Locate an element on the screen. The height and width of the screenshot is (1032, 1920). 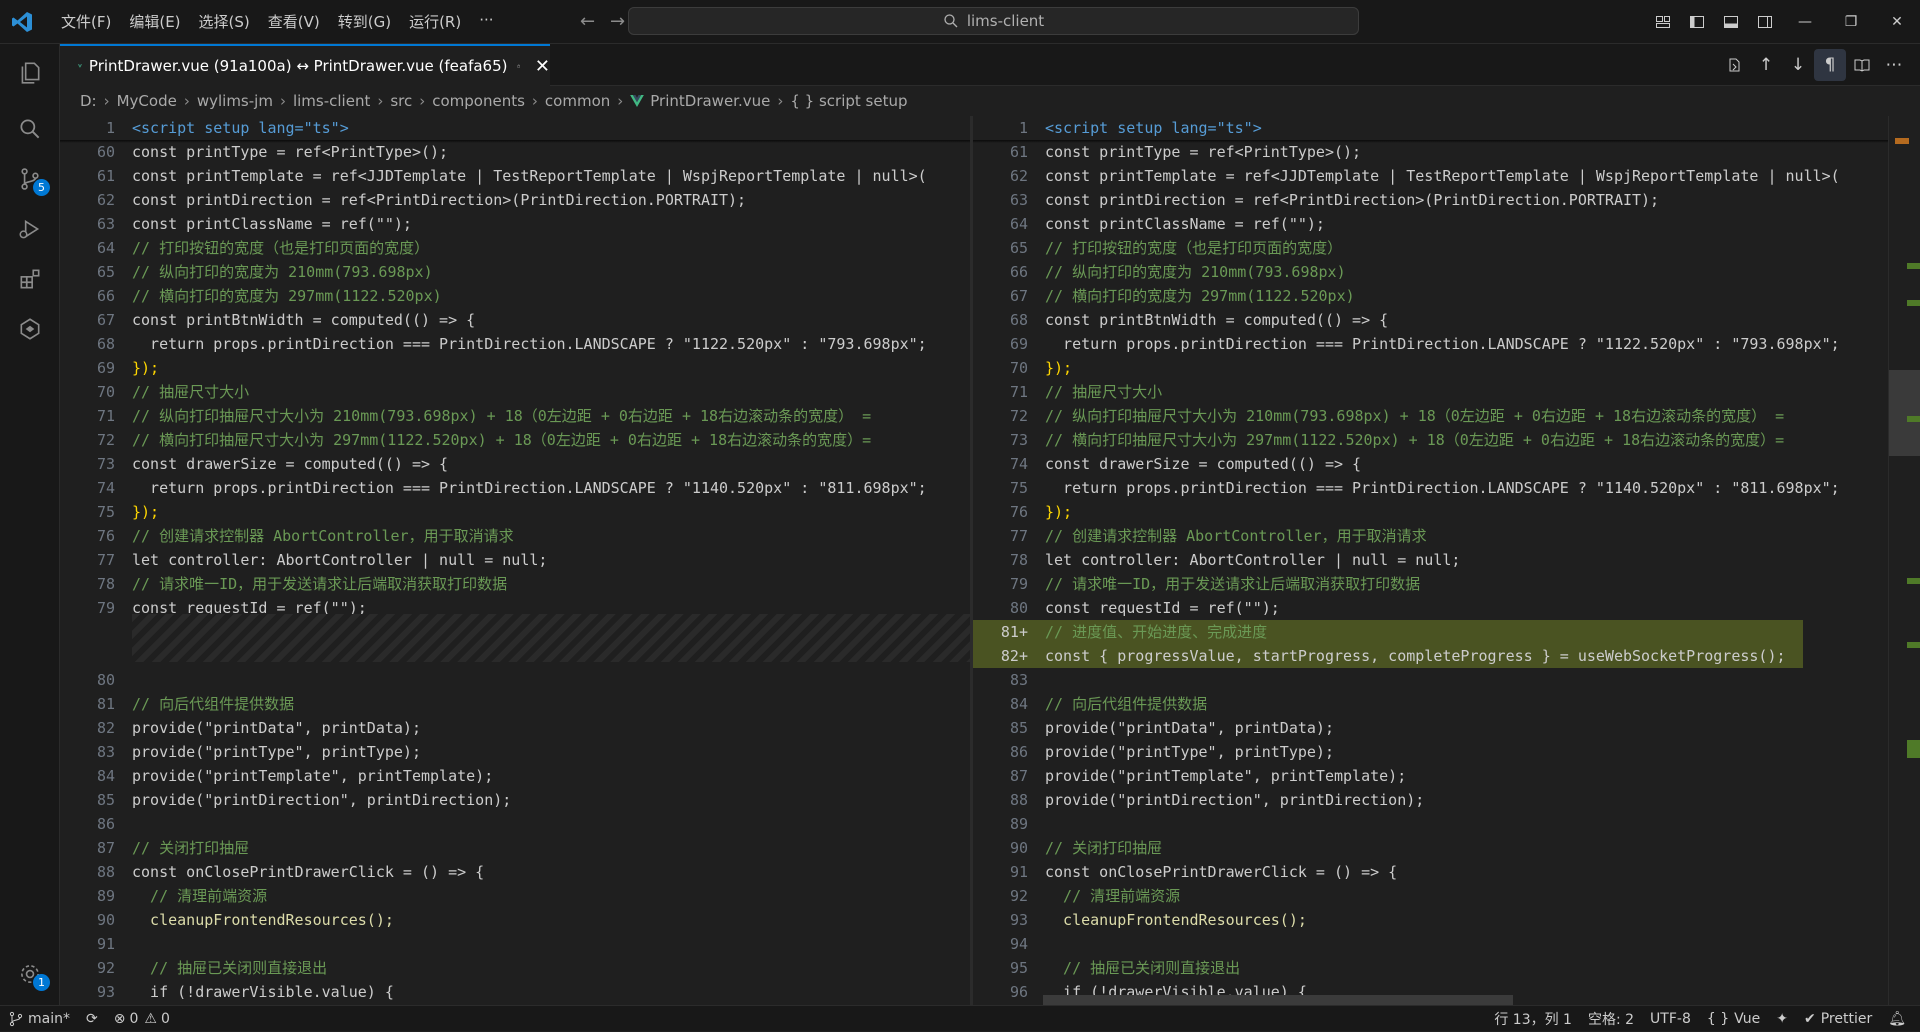
toggle-secondary-sidebar-icon is located at coordinates (1765, 22).